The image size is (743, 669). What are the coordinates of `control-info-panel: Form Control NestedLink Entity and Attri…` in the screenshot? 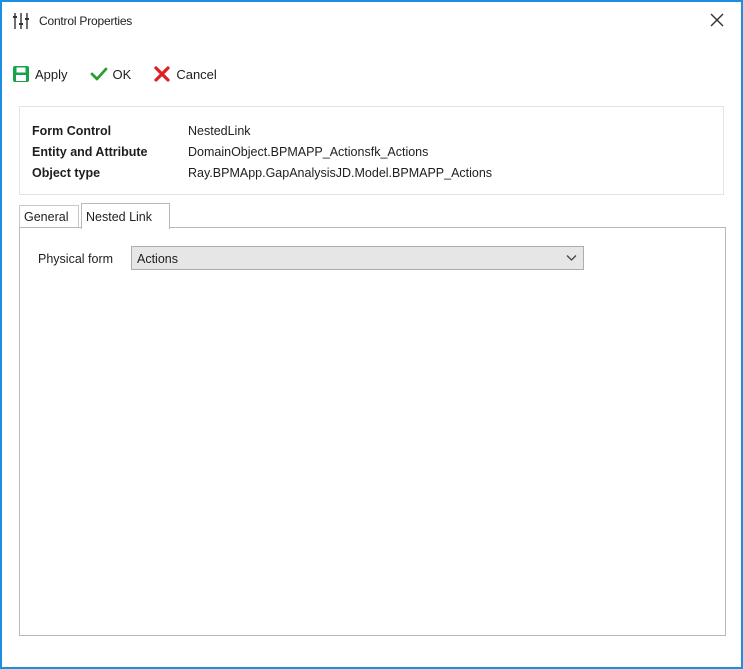 It's located at (371, 150).